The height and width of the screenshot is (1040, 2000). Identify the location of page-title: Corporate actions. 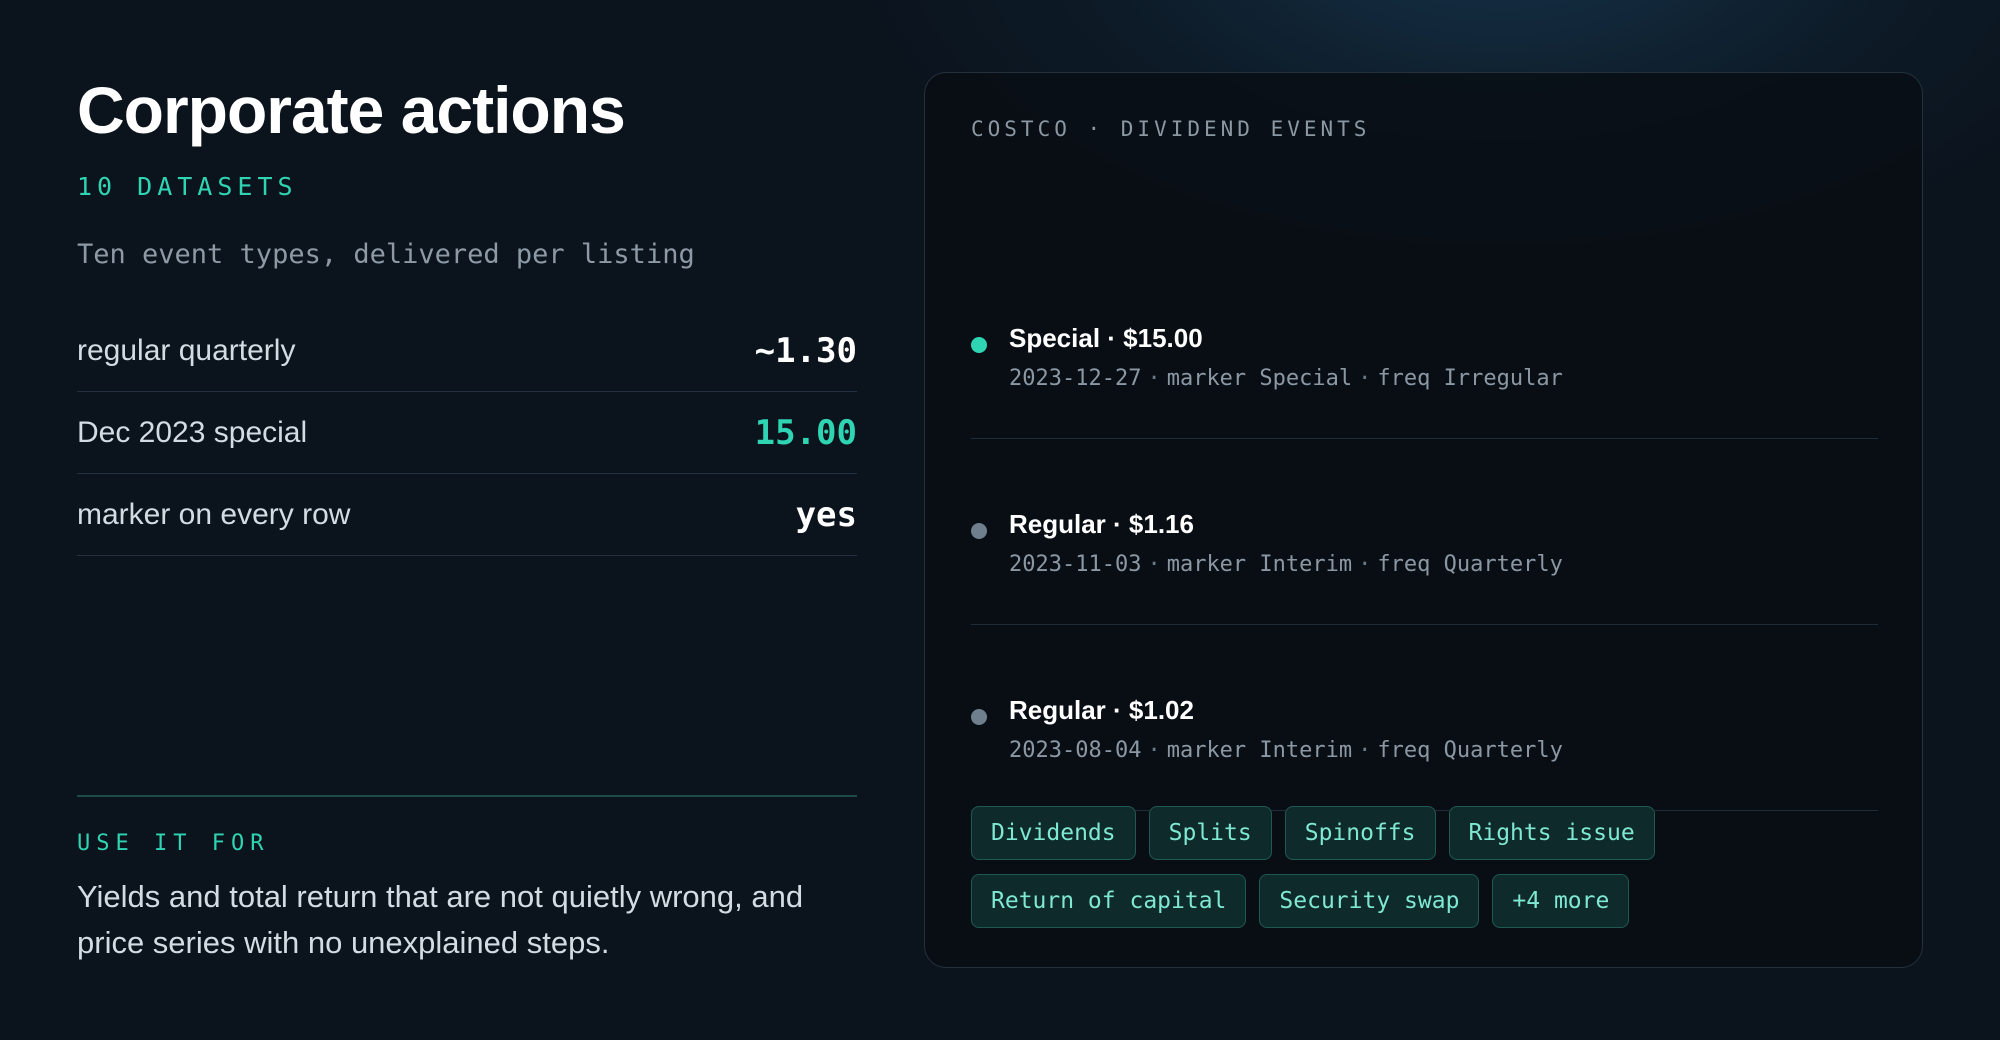
(351, 110).